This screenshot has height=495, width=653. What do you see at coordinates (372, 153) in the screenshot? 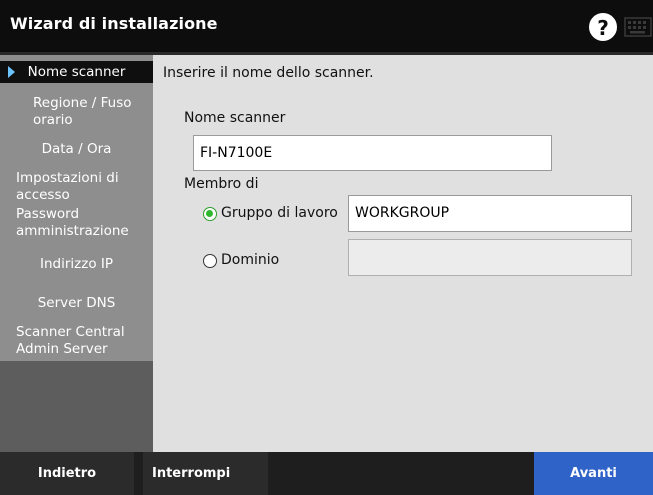
I see `scanner-name-input: FI-N7100E` at bounding box center [372, 153].